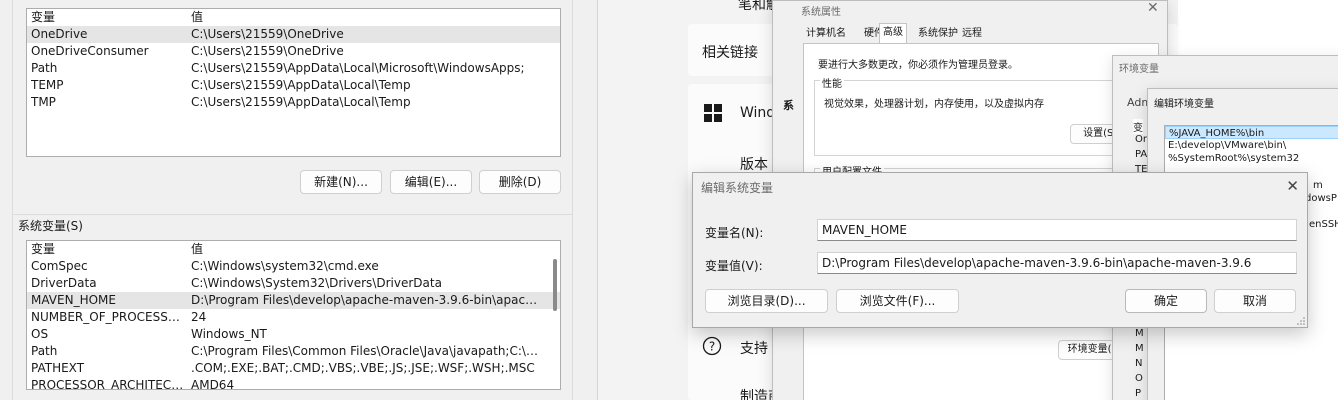 This screenshot has height=400, width=1338. What do you see at coordinates (918, 65) in the screenshot?
I see `admin-note: 要进行大多数更改，你必须作为管理员登录。` at bounding box center [918, 65].